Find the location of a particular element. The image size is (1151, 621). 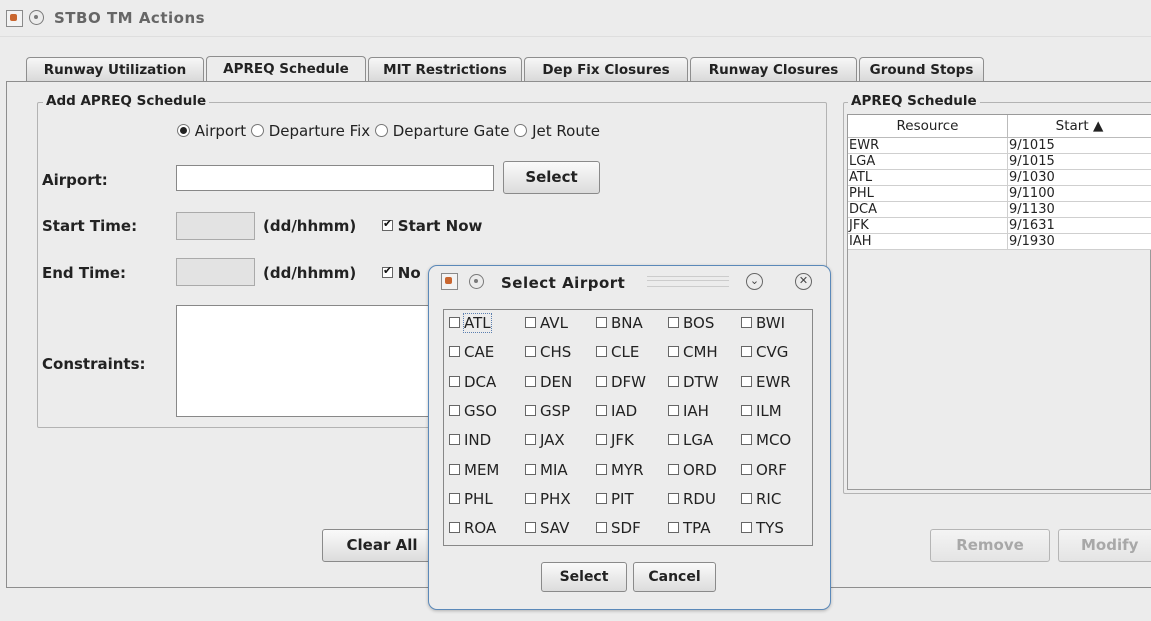

radio-departure-gate: Departure Gate is located at coordinates (442, 131).